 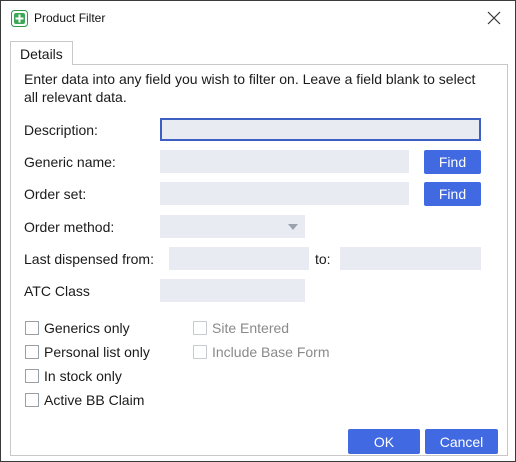 I want to click on order-set-field, so click(x=284, y=193).